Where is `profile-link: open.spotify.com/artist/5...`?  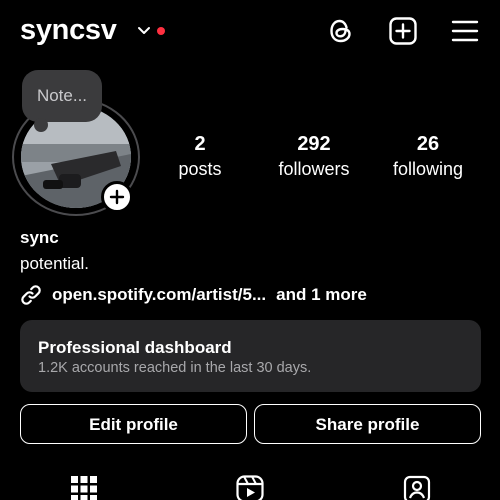
profile-link: open.spotify.com/artist/5... is located at coordinates (159, 295).